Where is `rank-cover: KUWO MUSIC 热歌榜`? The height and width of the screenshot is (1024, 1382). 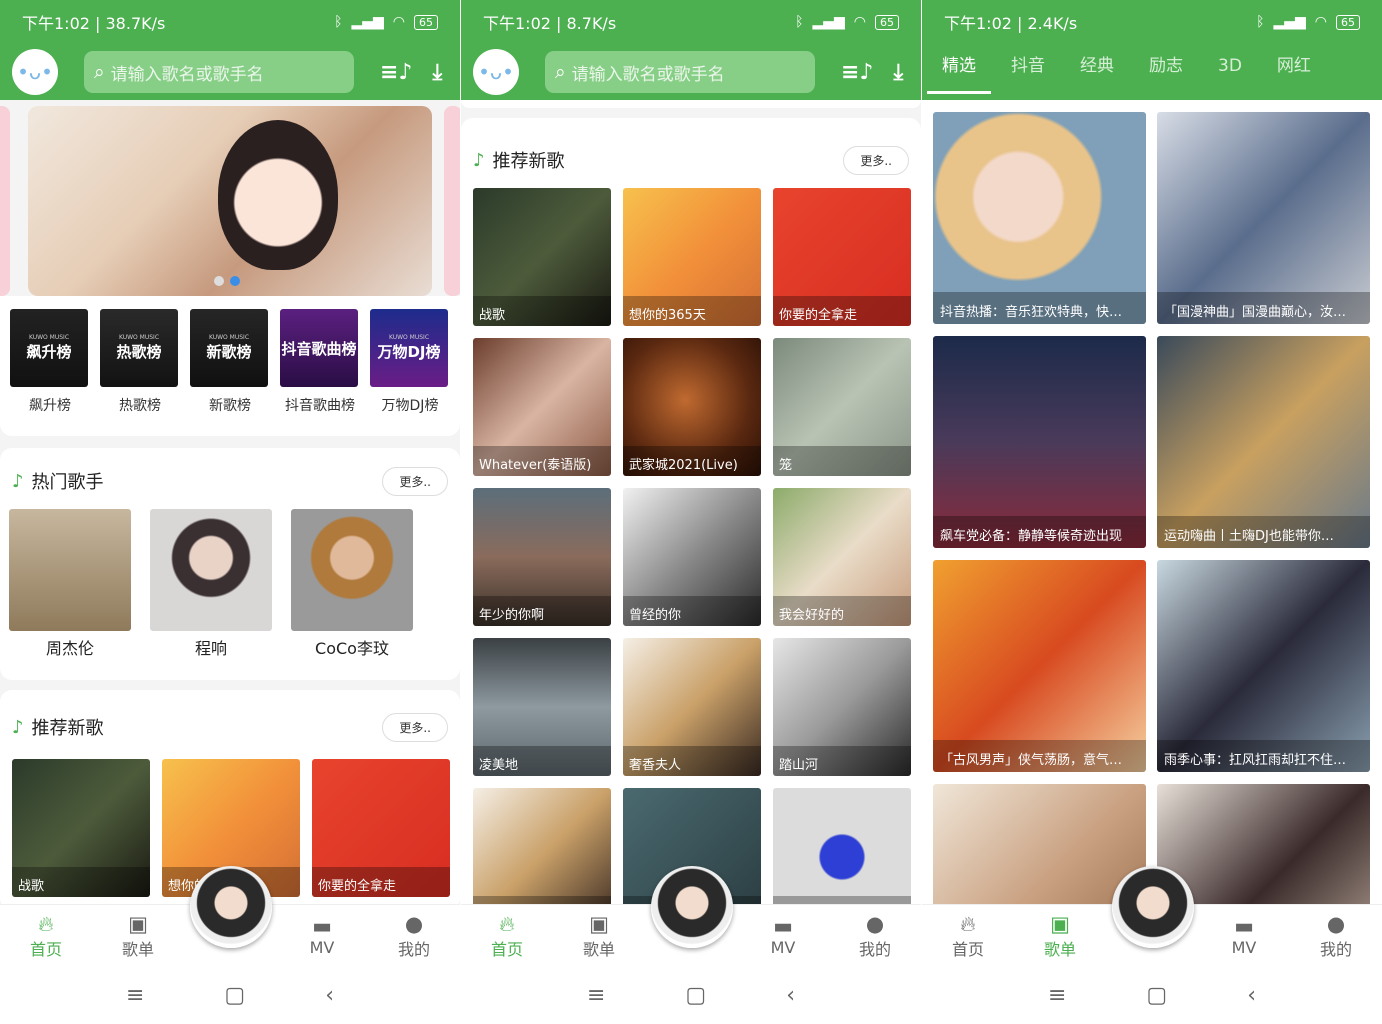
rank-cover: KUWO MUSIC 热歌榜 is located at coordinates (139, 348).